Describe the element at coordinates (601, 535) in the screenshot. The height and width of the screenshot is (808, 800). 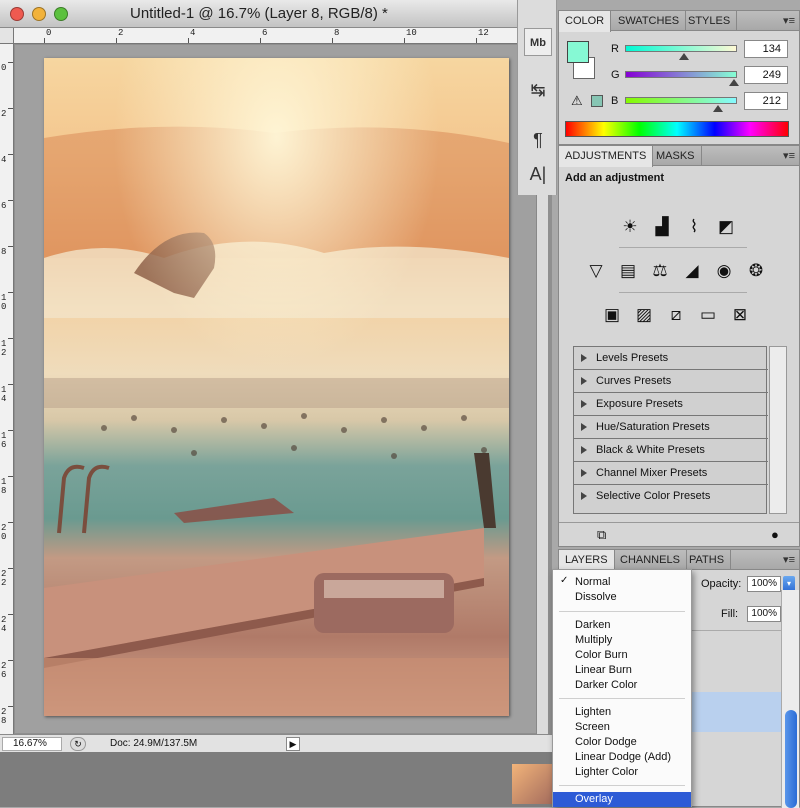
I see `clip-to-layer-icon: ⧉` at that location.